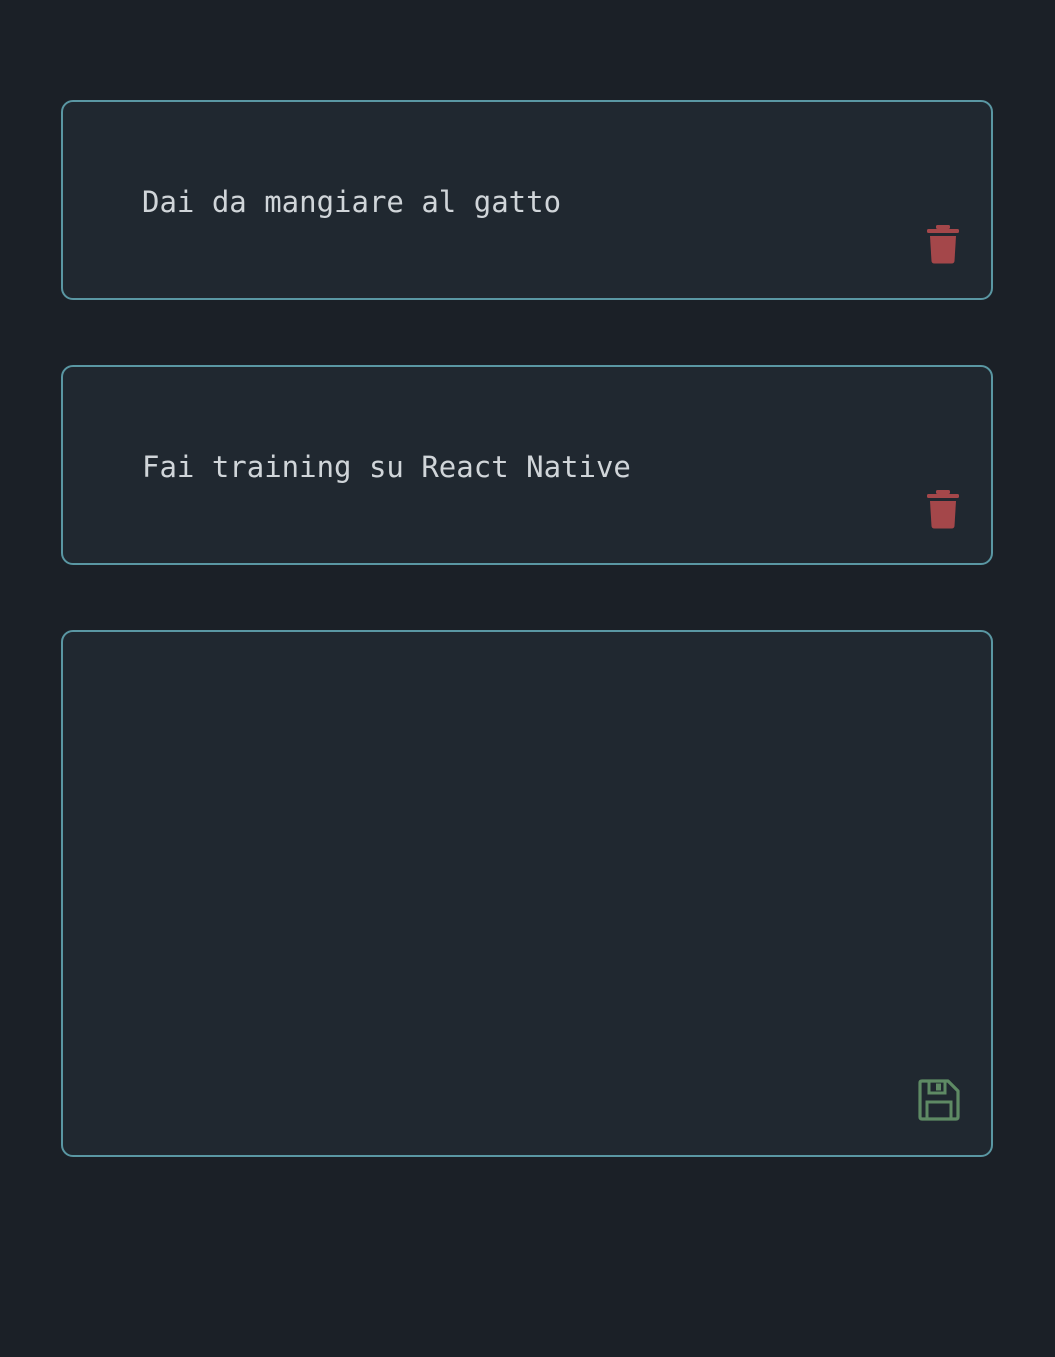  Describe the element at coordinates (352, 202) in the screenshot. I see `todo-item-text: Dai da mangiare al gatto` at that location.